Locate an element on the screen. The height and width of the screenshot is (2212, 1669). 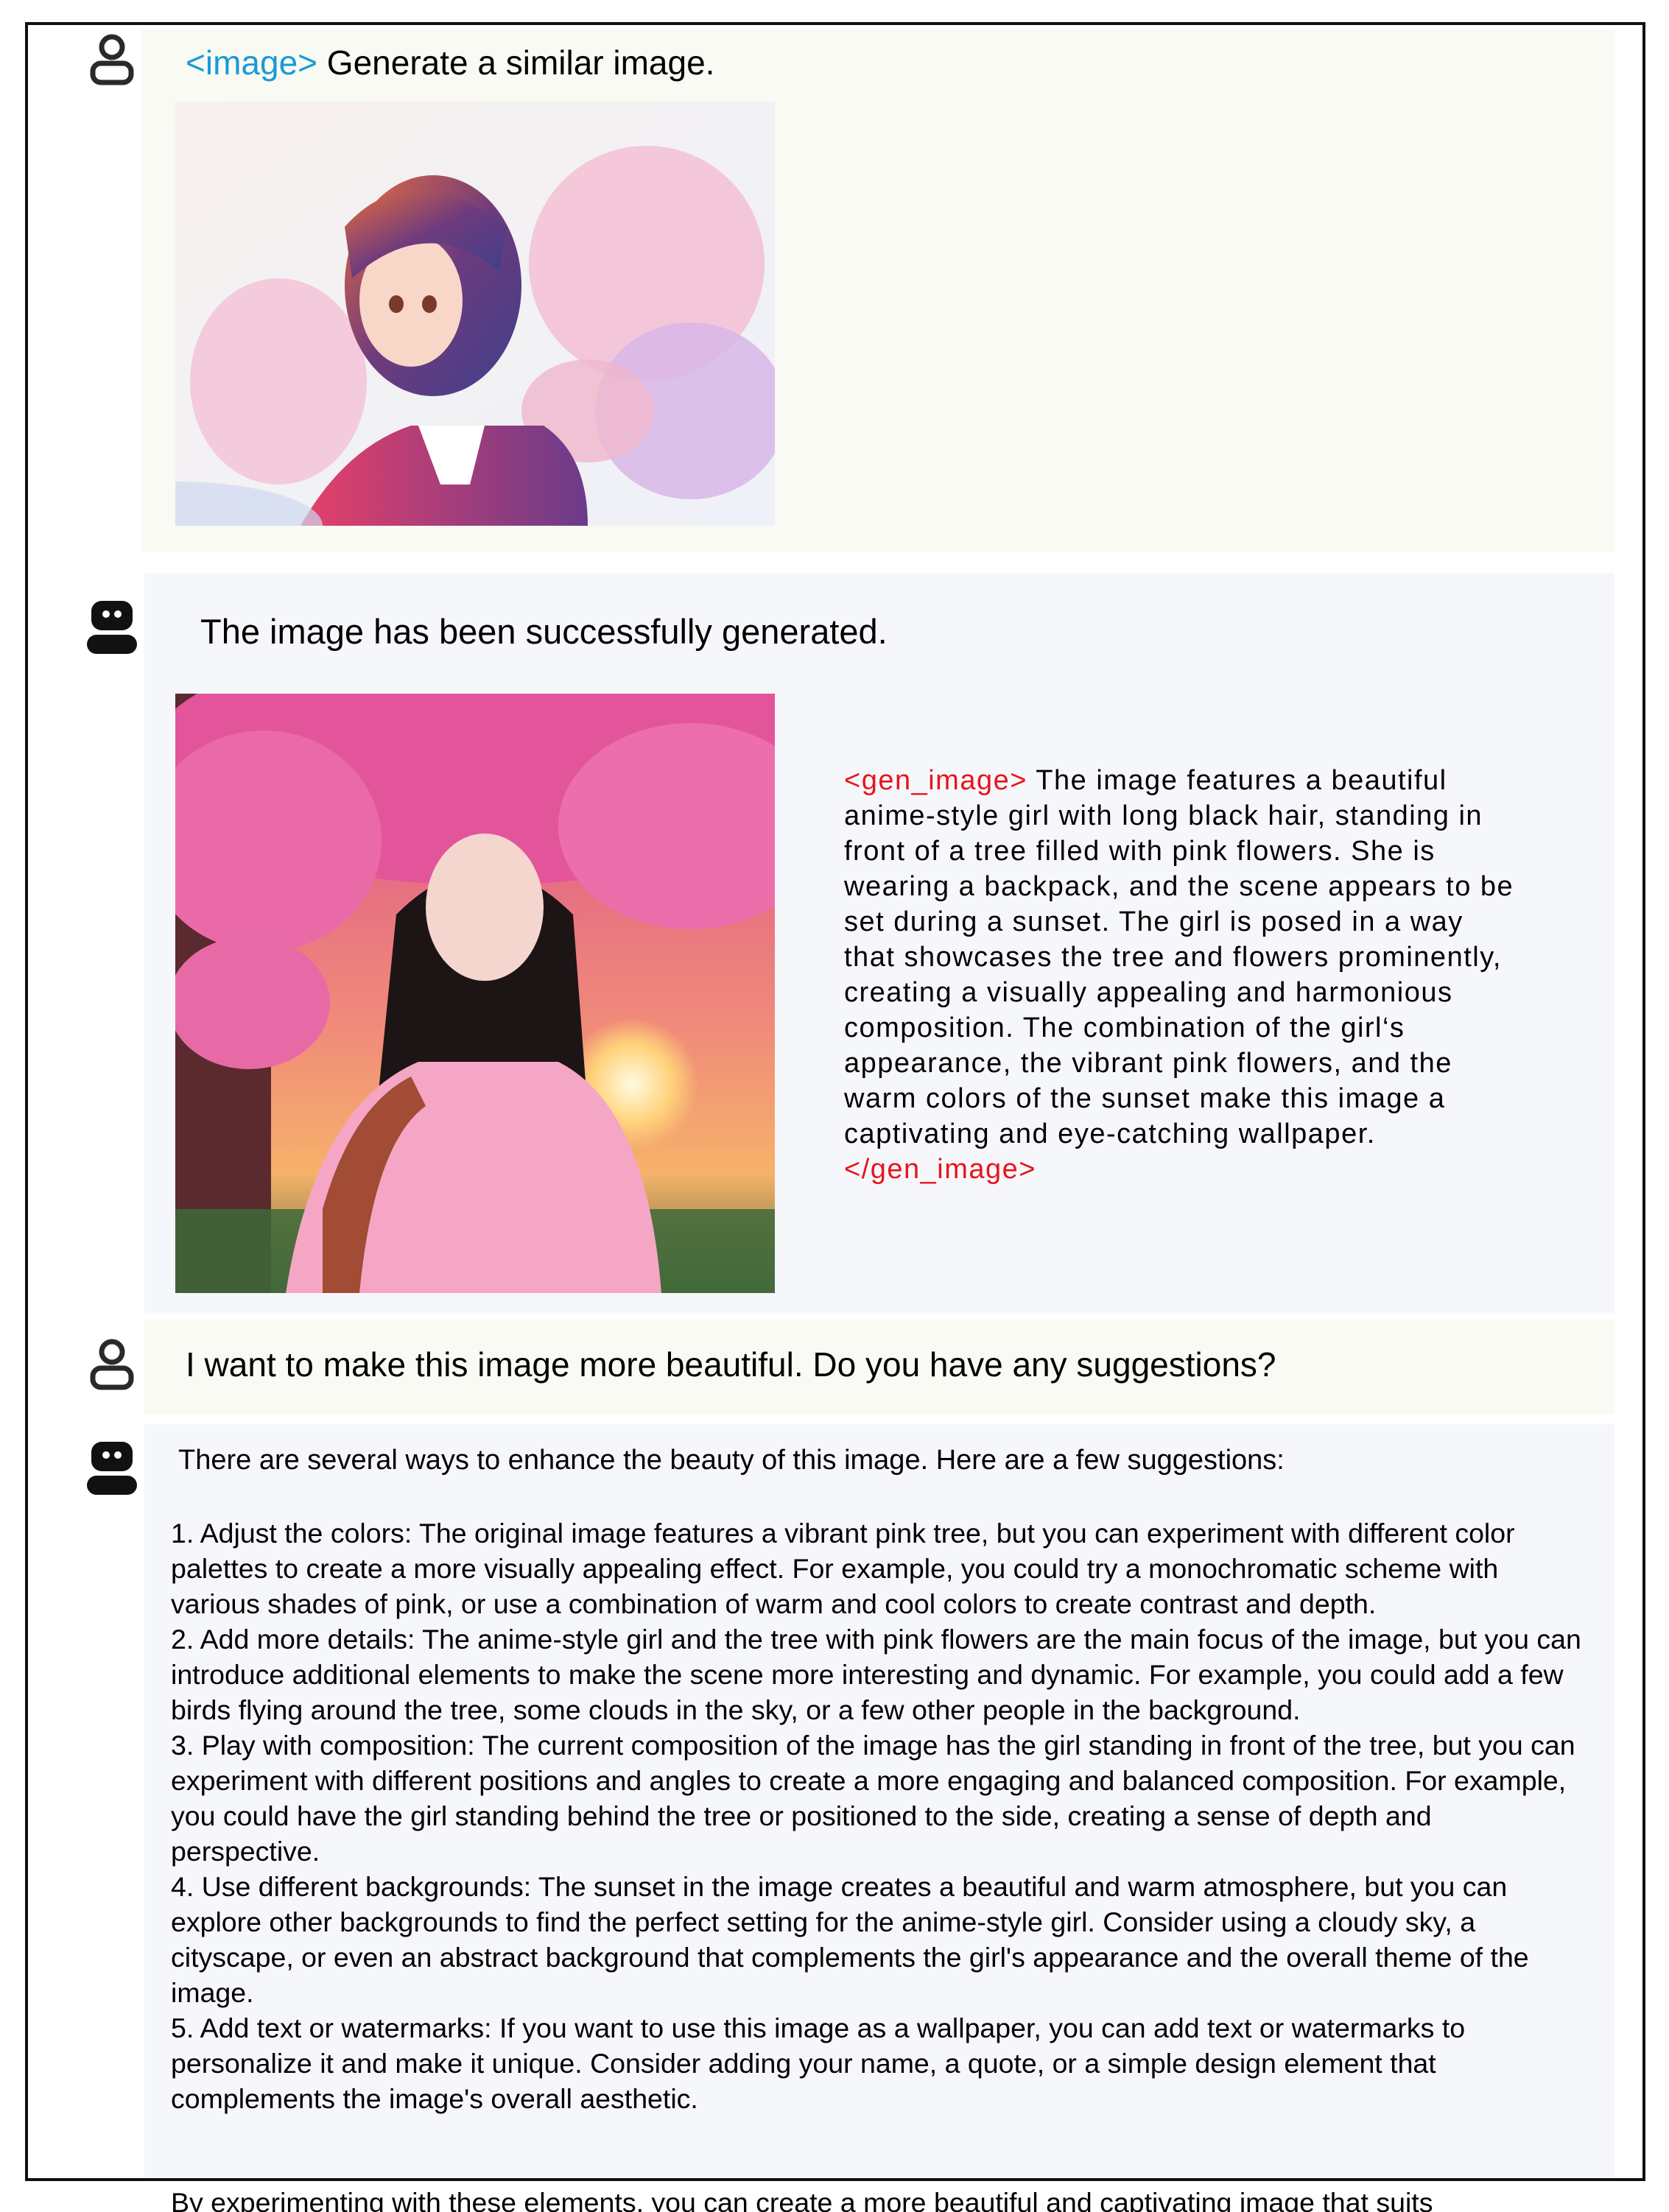
input-image is located at coordinates (475, 314).